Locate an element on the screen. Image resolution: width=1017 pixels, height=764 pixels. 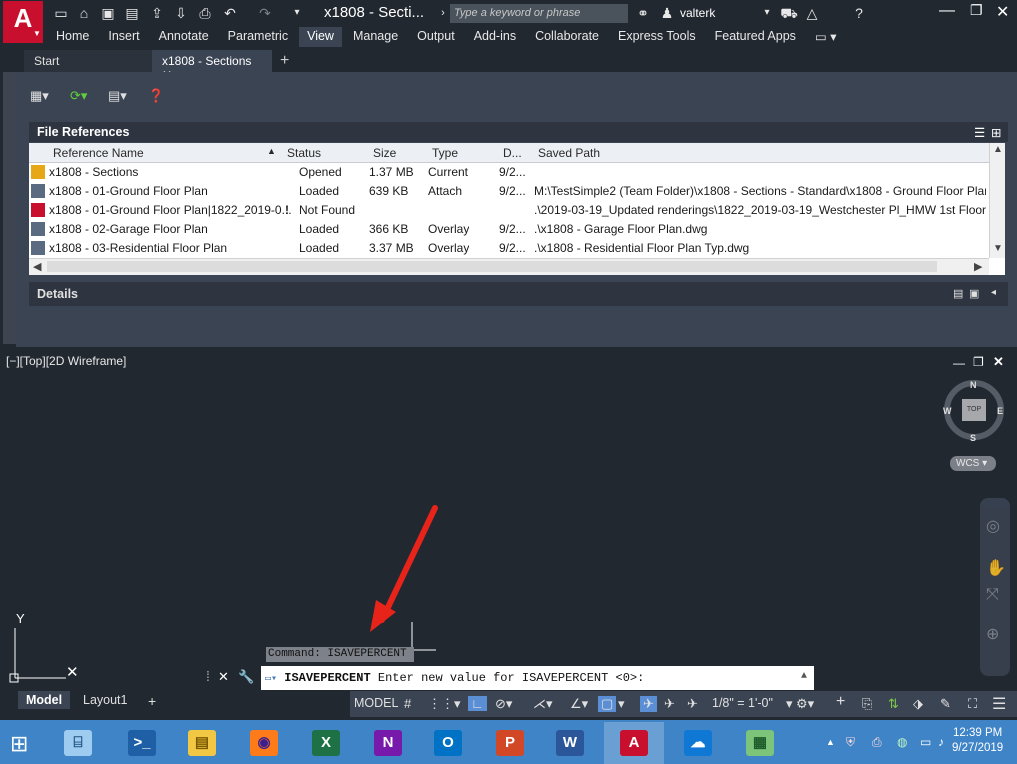
taskbar-app-button: >_ is located at coordinates (142, 743).